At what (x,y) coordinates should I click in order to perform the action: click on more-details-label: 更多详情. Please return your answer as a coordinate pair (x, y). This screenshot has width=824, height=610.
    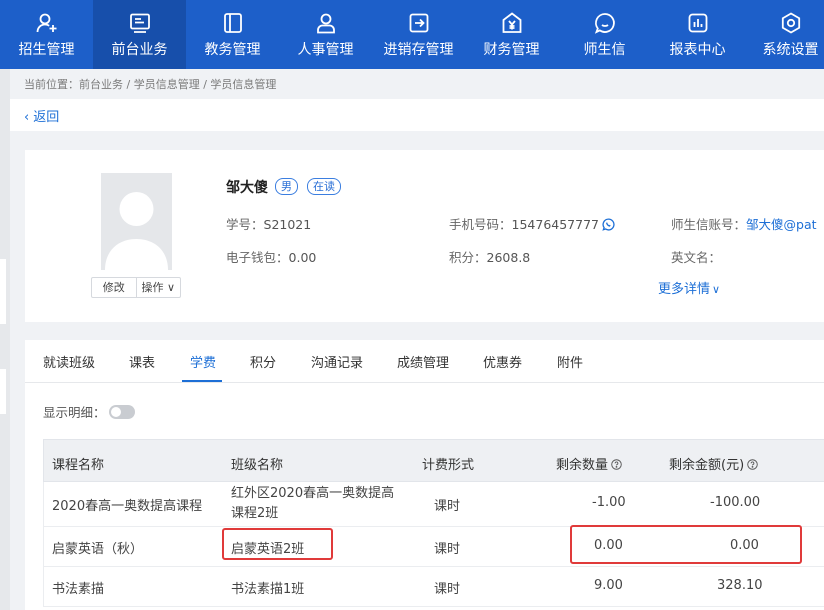
    Looking at the image, I should click on (684, 289).